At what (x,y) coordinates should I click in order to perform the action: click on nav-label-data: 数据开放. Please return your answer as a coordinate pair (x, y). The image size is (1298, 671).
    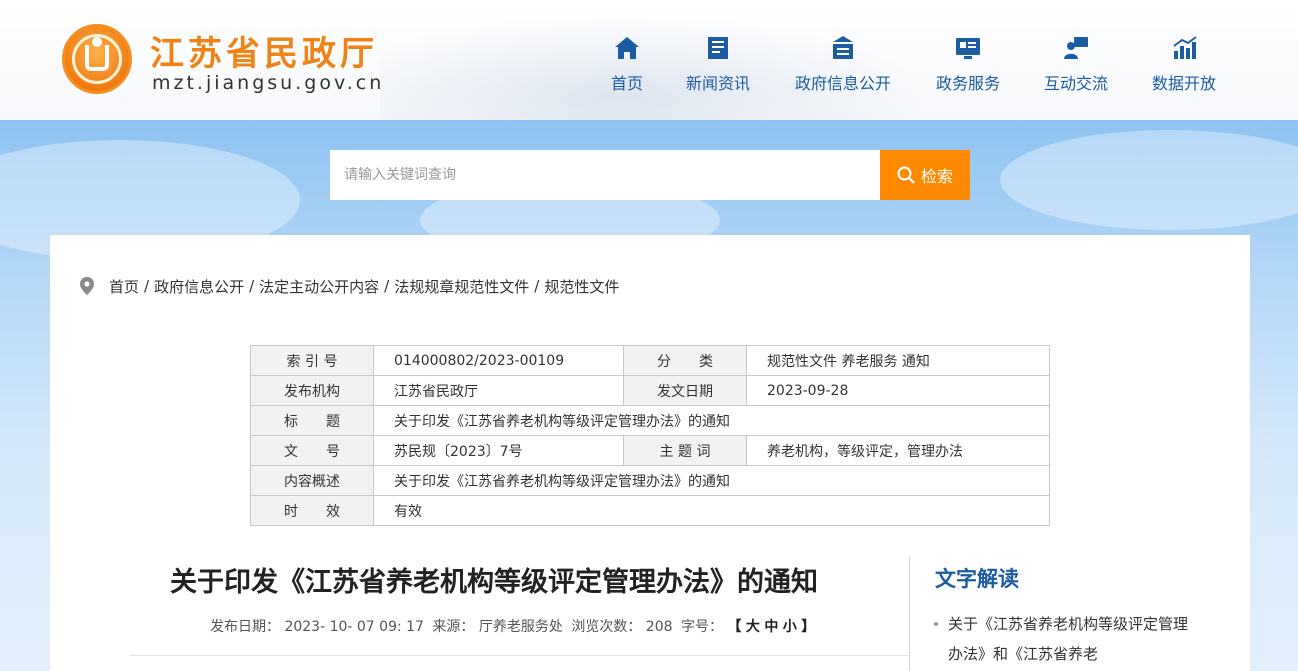
    Looking at the image, I should click on (1183, 83).